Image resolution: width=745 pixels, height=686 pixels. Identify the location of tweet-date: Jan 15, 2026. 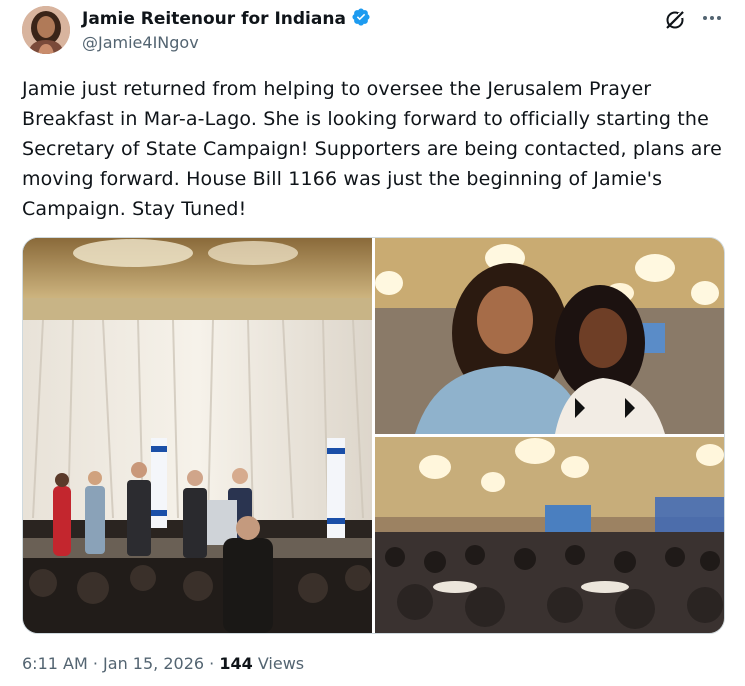
(153, 663).